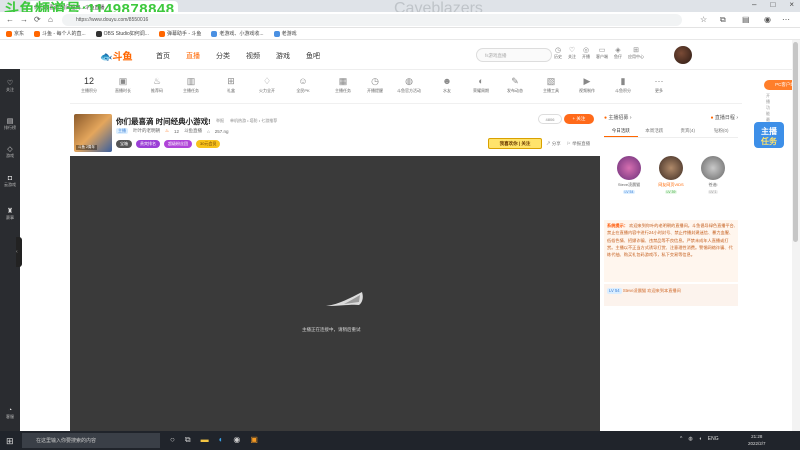 The height and width of the screenshot is (450, 800). Describe the element at coordinates (285, 33) in the screenshot. I see `bookmark-item: 老游戏` at that location.